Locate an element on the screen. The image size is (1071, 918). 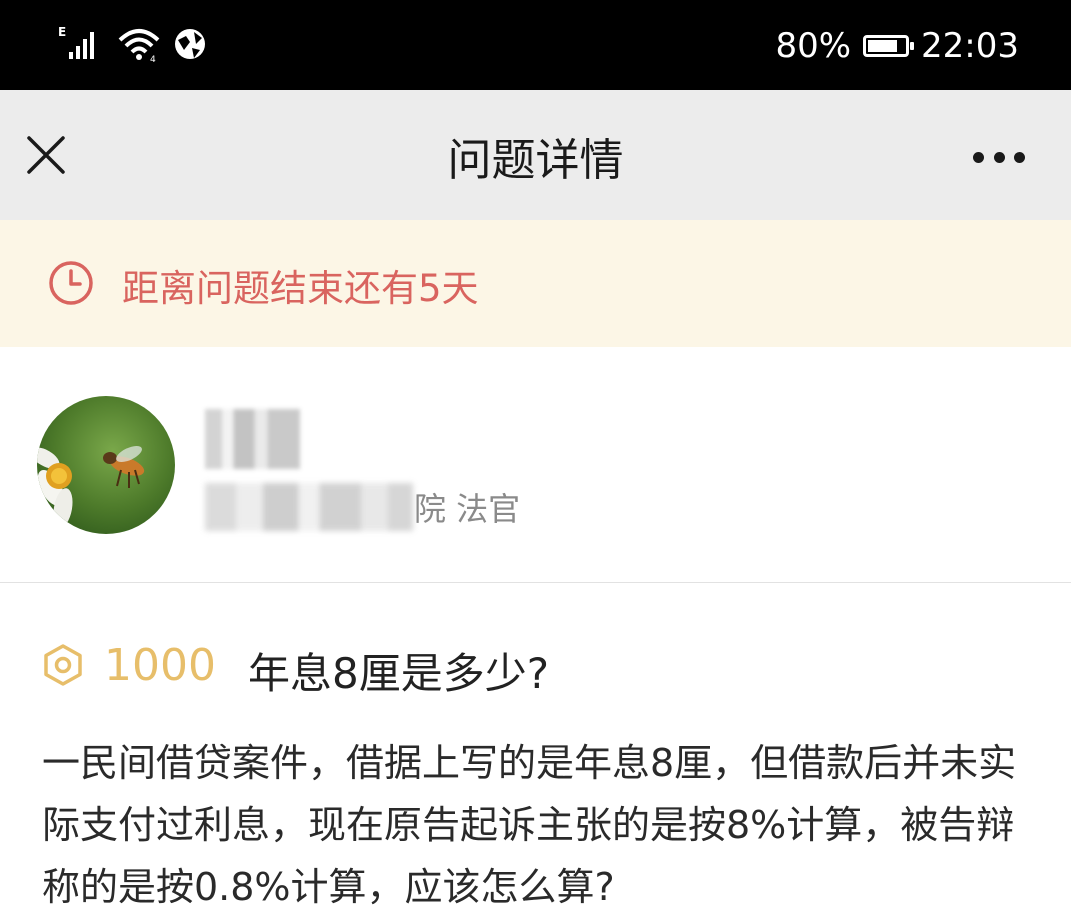
status-right: 80% 22:03 is located at coordinates (897, 46).